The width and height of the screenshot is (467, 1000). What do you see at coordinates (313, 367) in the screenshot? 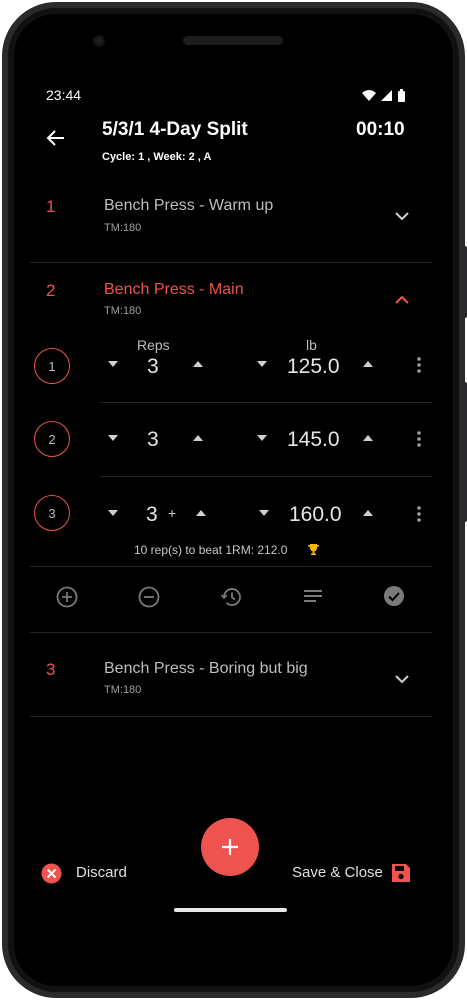
I see `weight-value: 125.0` at bounding box center [313, 367].